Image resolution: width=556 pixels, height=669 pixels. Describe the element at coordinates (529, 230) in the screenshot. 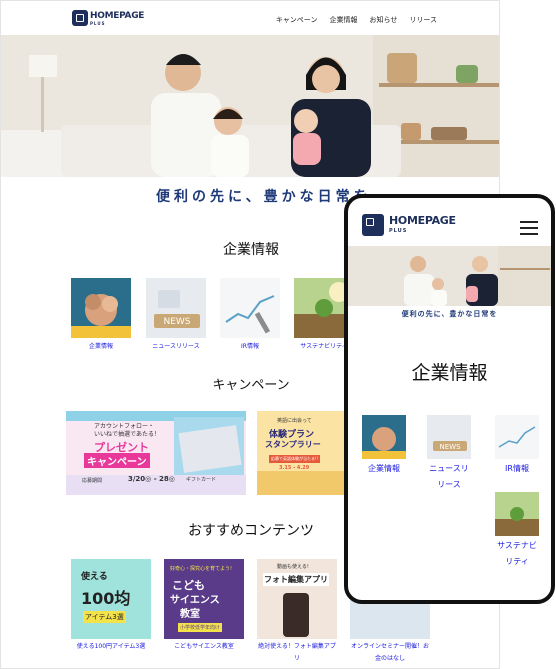

I see `hamburger-menu-icon` at that location.